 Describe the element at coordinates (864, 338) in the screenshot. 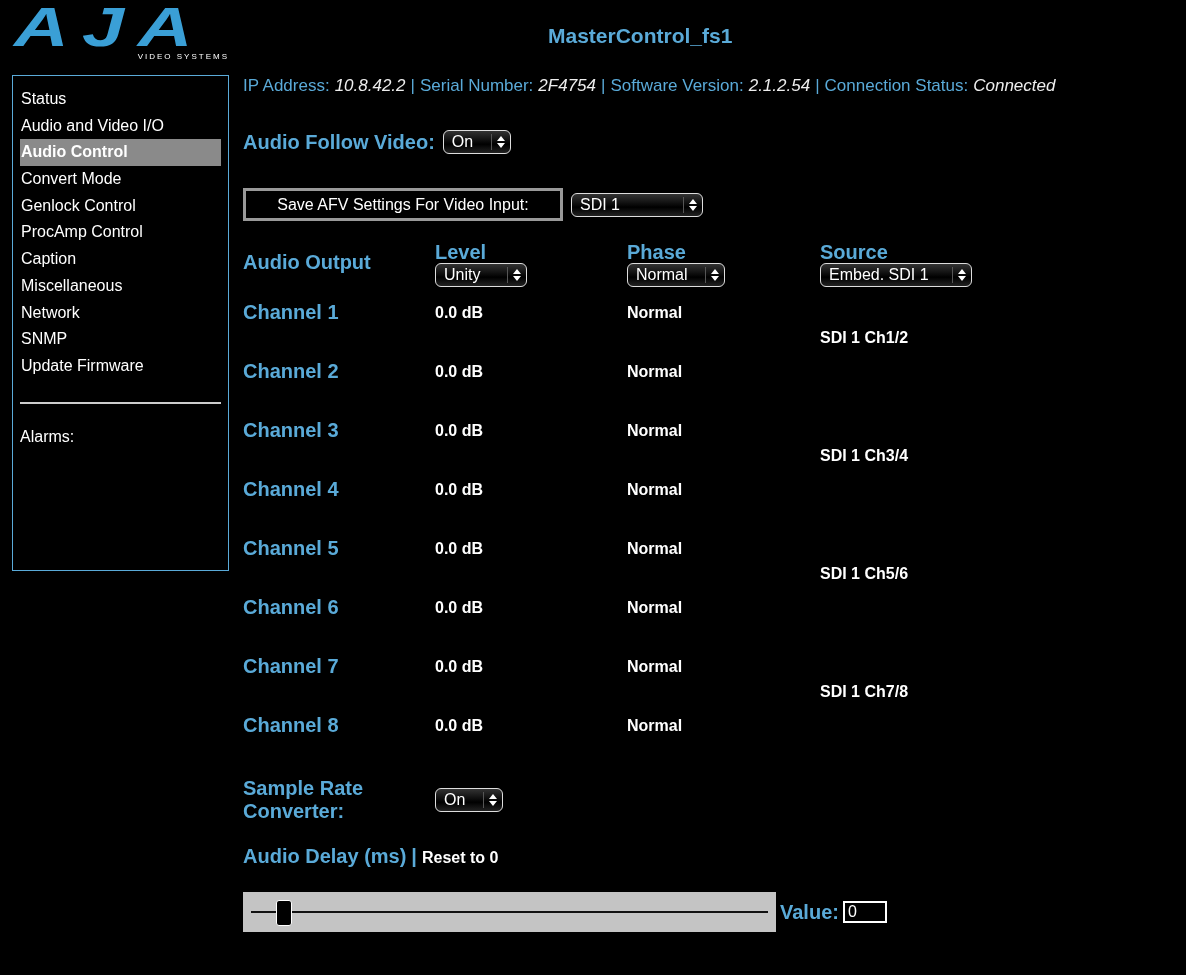

I see `channel-source: SDI 1 Ch1/2` at that location.